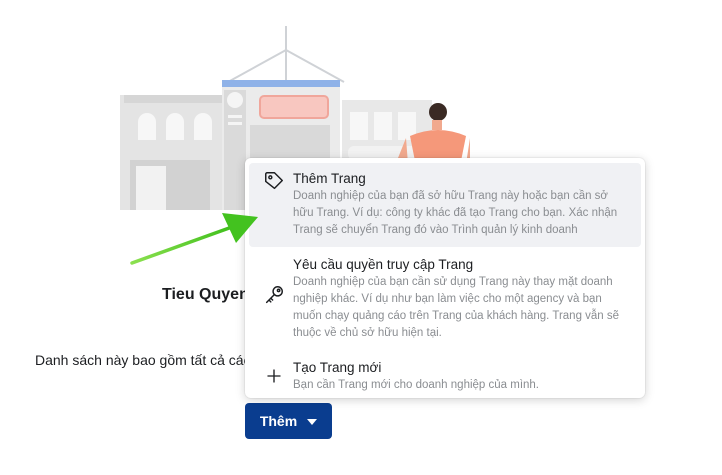  What do you see at coordinates (312, 422) in the screenshot?
I see `caret-down-icon` at bounding box center [312, 422].